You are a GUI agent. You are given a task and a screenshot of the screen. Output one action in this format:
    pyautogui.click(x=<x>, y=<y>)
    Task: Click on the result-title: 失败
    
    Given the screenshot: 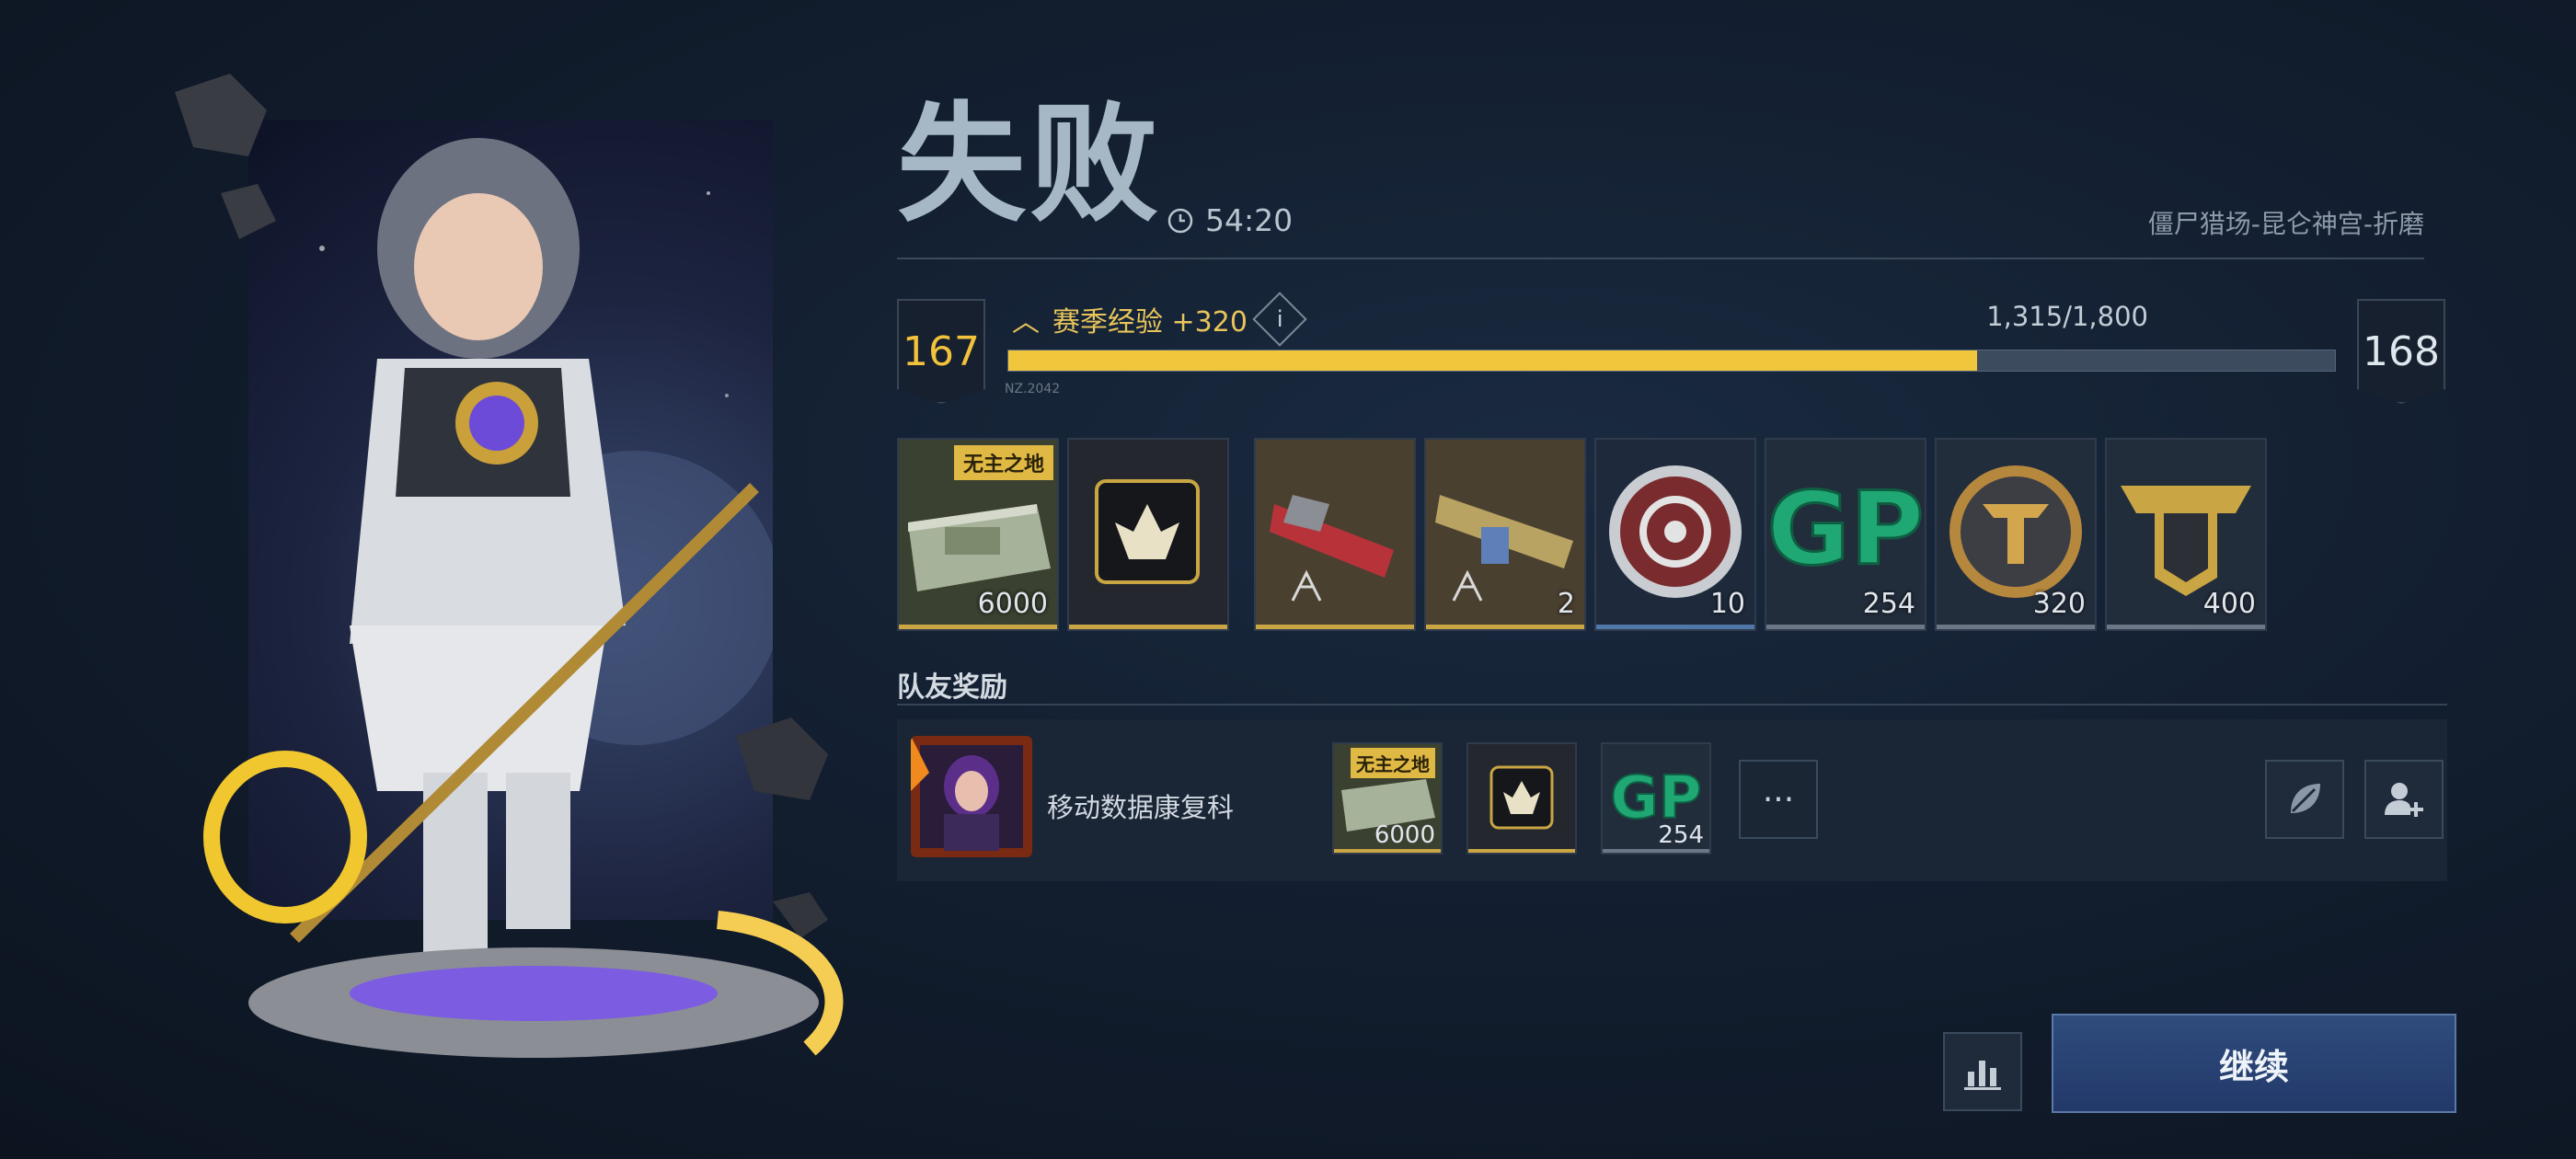 What is the action you would take?
    pyautogui.click(x=1030, y=165)
    